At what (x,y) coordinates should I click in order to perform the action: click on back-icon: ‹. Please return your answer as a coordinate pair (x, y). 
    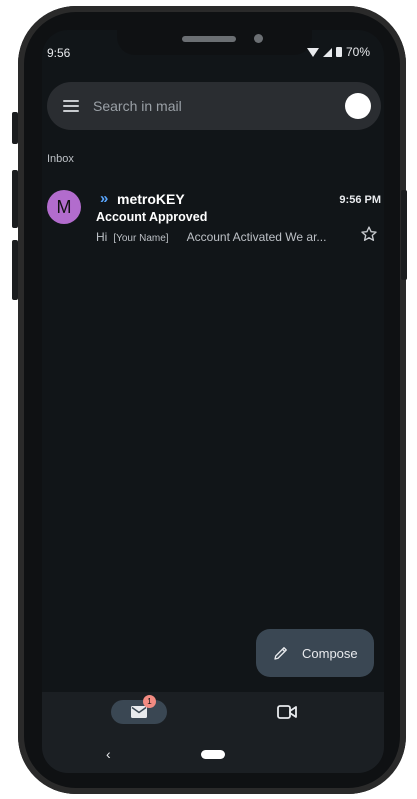
    Looking at the image, I should click on (108, 754).